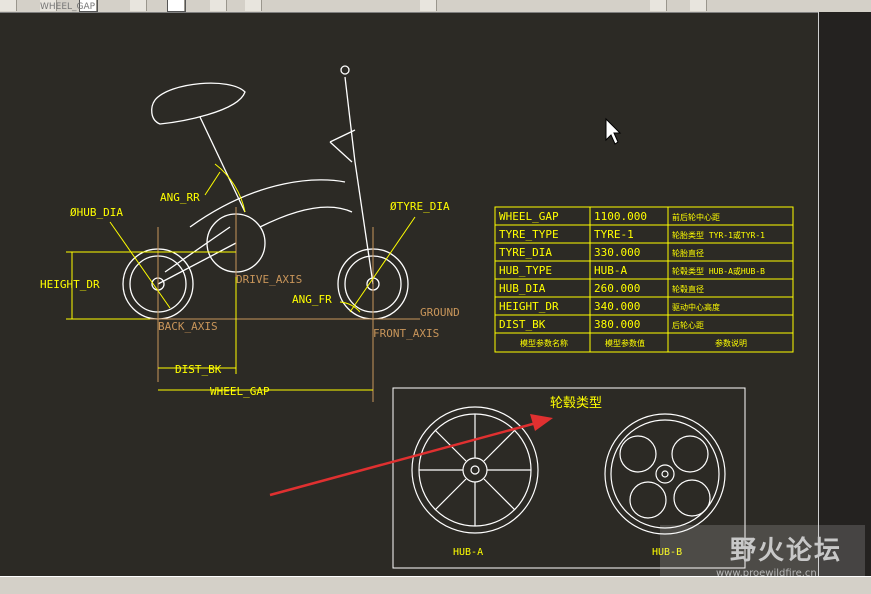 The image size is (871, 594). What do you see at coordinates (522, 324) in the screenshot?
I see `table-row-name: DIST_BK` at bounding box center [522, 324].